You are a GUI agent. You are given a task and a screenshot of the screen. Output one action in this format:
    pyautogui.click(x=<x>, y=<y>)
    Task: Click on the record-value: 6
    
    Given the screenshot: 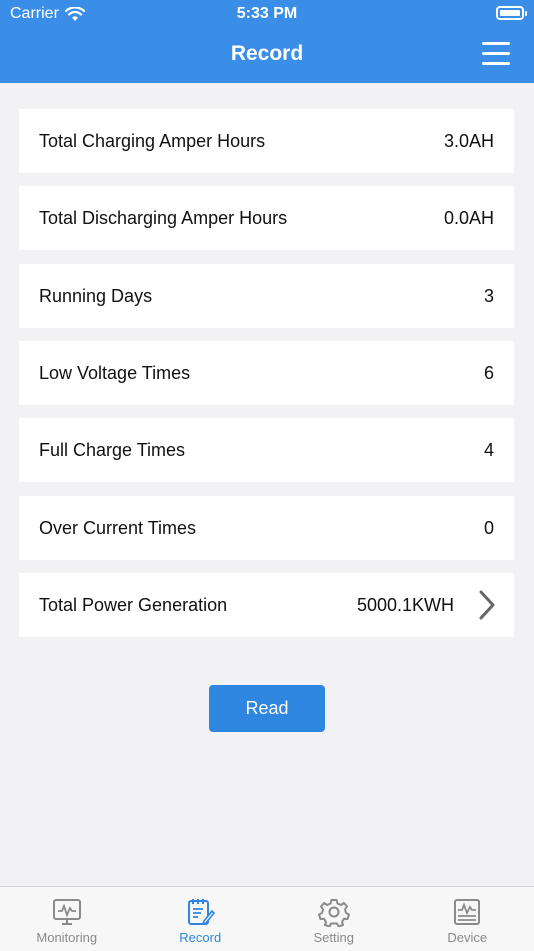 What is the action you would take?
    pyautogui.click(x=489, y=373)
    